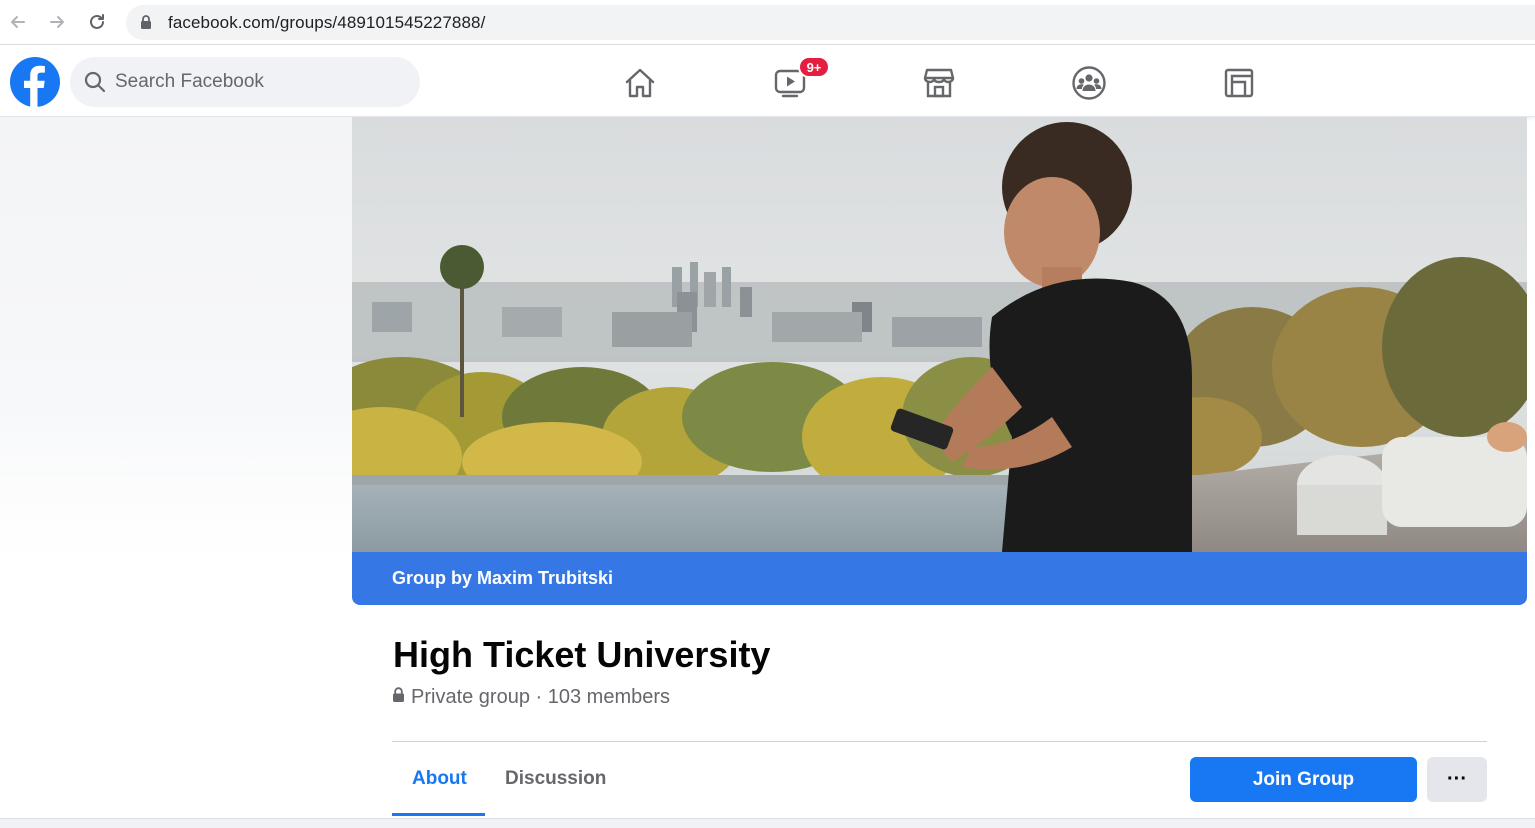 This screenshot has width=1535, height=828. What do you see at coordinates (18, 22) in the screenshot?
I see `back-arrow-icon` at bounding box center [18, 22].